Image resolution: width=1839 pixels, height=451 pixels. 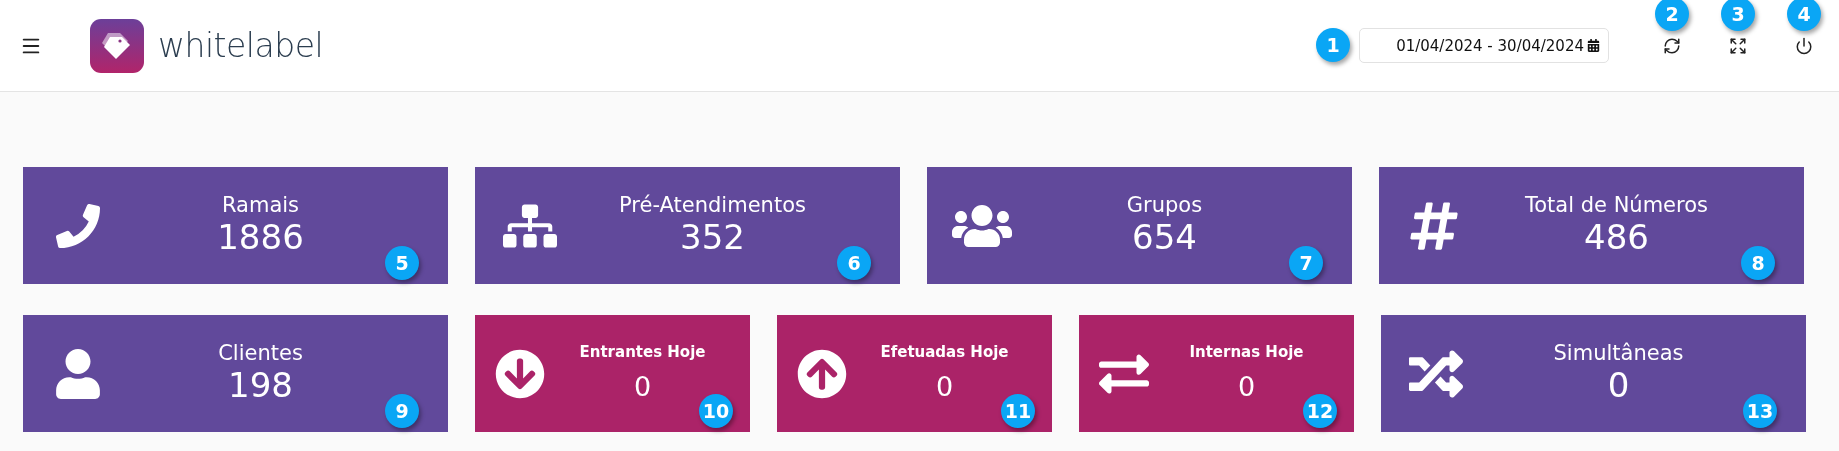 What do you see at coordinates (260, 205) in the screenshot?
I see `stat-title: Ramais` at bounding box center [260, 205].